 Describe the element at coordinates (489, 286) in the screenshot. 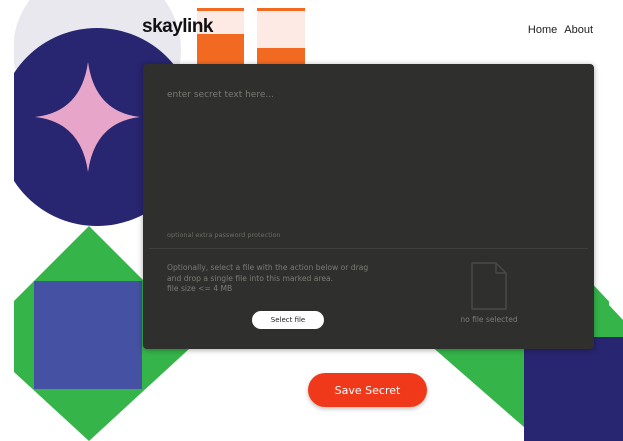

I see `document-icon` at that location.